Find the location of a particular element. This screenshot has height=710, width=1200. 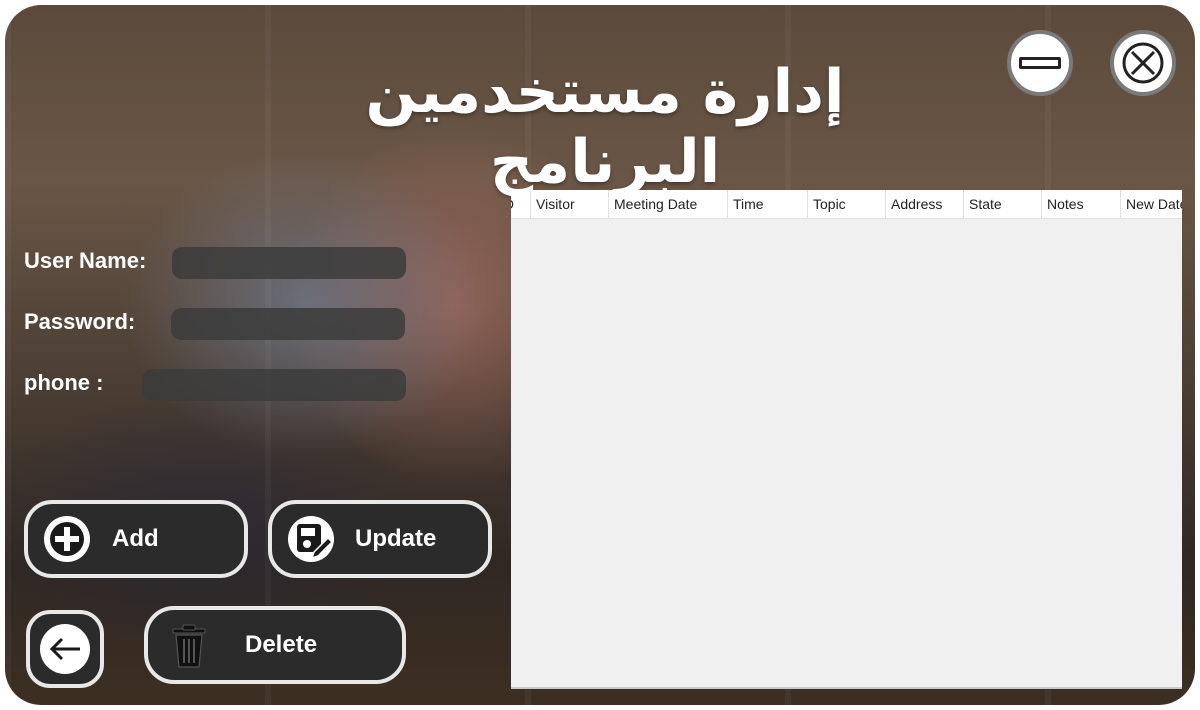

password-input is located at coordinates (288, 324).